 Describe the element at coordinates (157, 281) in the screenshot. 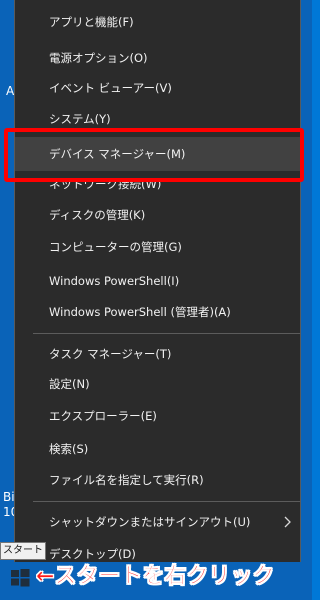

I see `menu-item-powershell: Windows PowerShell(I)` at that location.